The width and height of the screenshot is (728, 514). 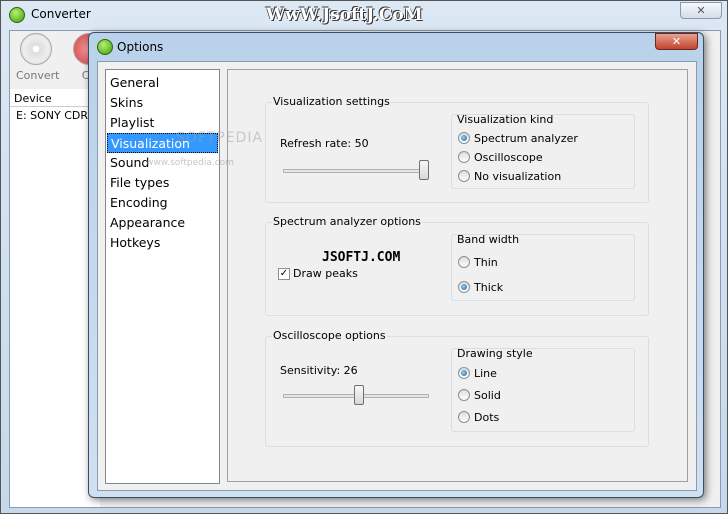 I want to click on device-column-header: Device, so click(x=55, y=98).